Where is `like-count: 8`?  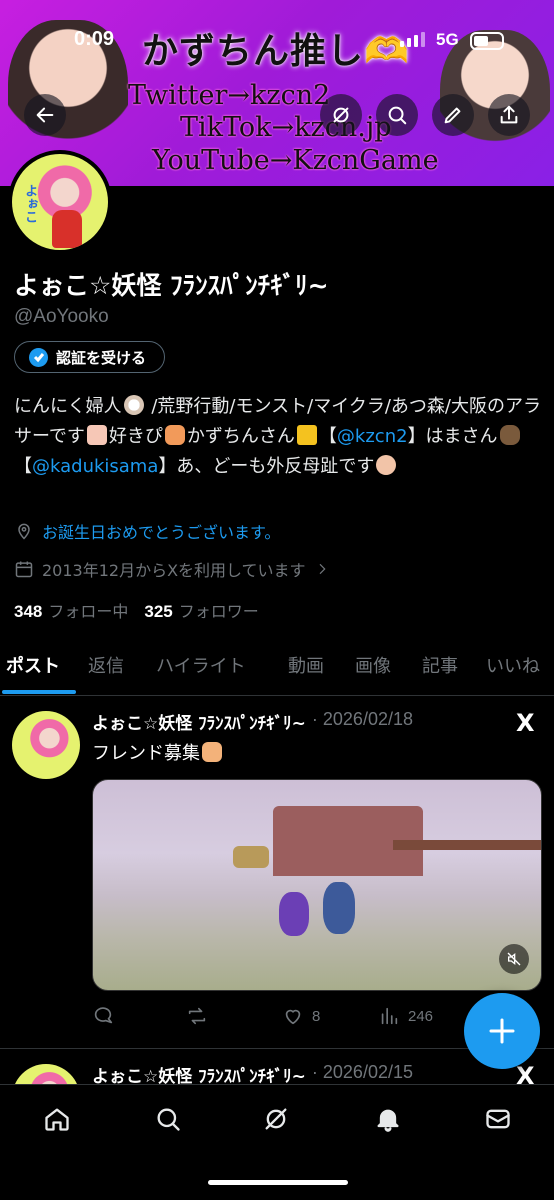 like-count: 8 is located at coordinates (316, 1016).